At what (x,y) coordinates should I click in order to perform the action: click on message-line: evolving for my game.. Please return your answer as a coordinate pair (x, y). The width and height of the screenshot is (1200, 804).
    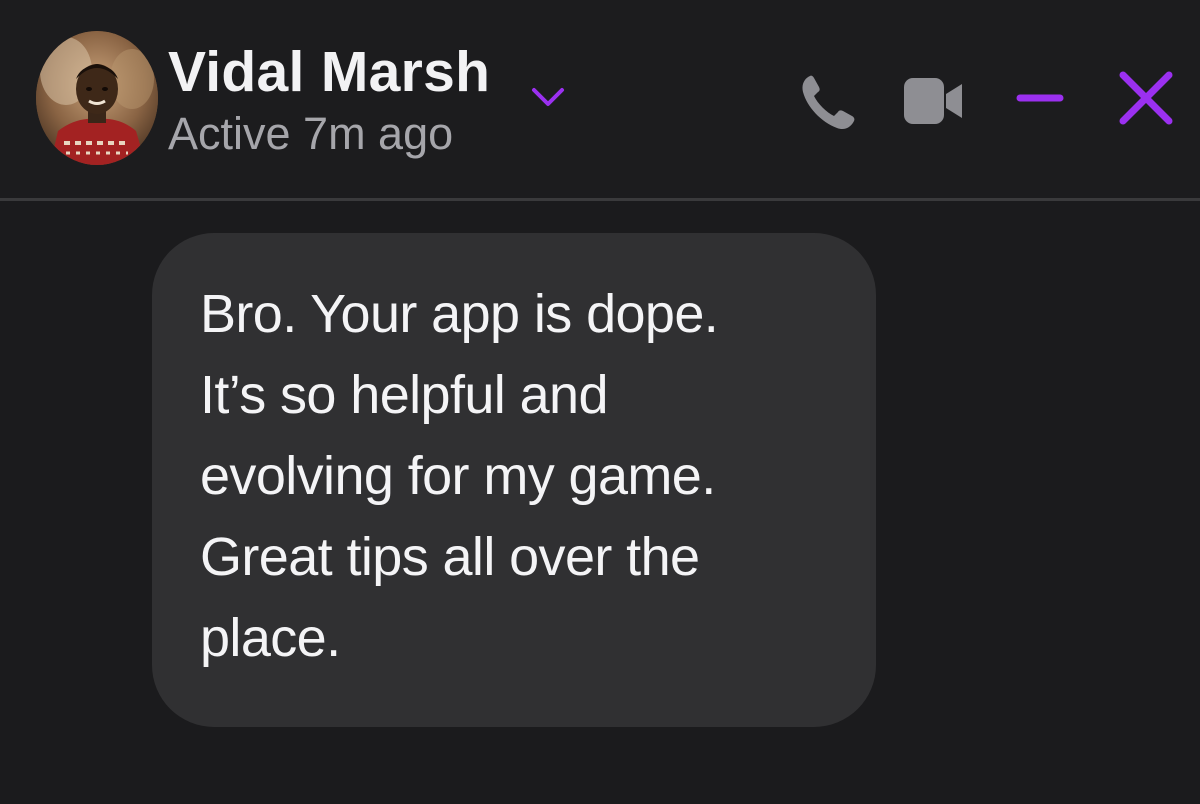
    Looking at the image, I should click on (458, 476).